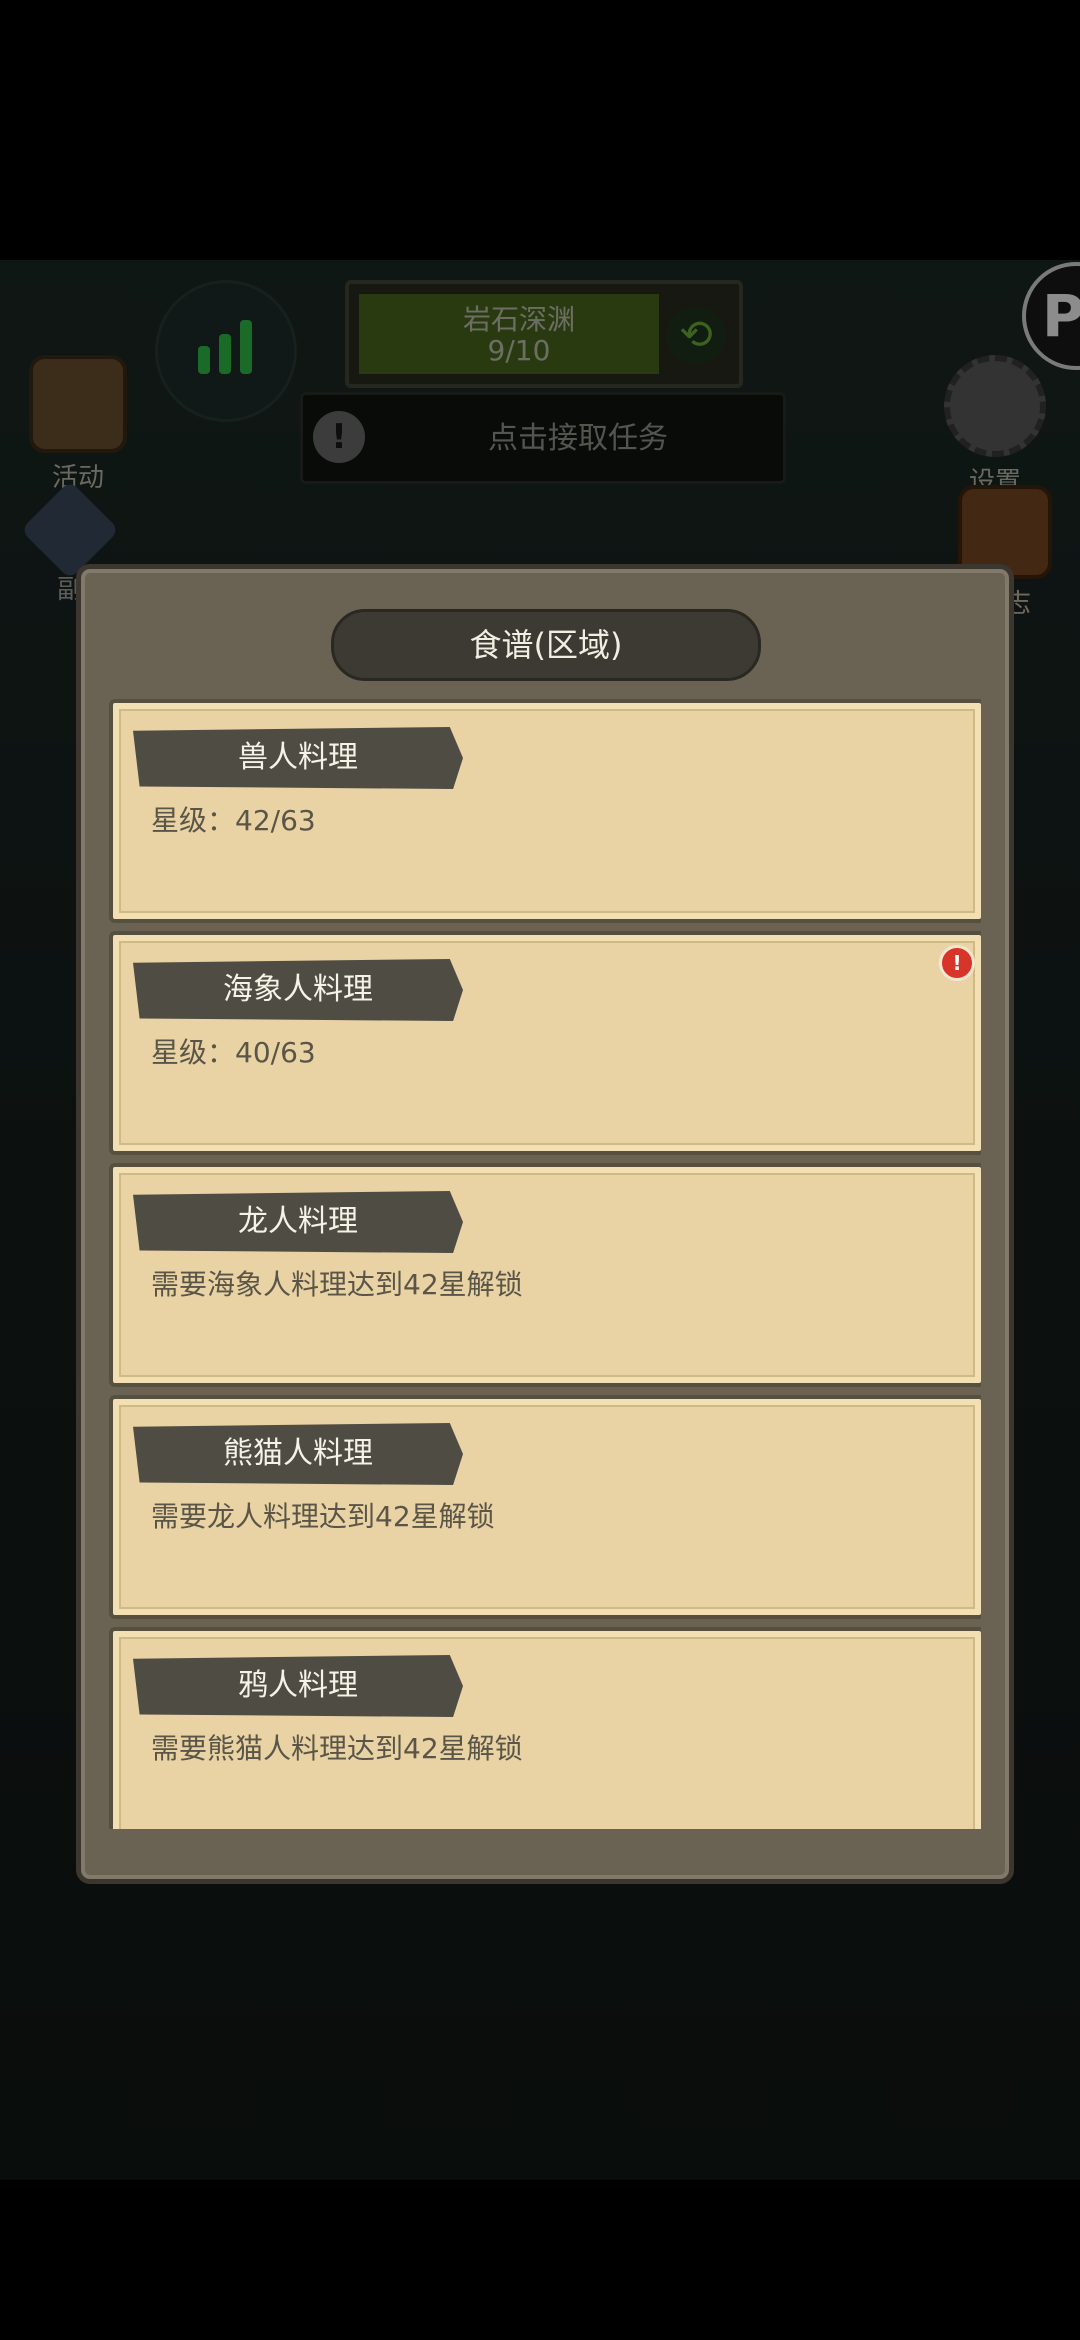 This screenshot has width=1080, height=2340. Describe the element at coordinates (298, 1454) in the screenshot. I see `recipe-name: 熊猫人料理` at that location.